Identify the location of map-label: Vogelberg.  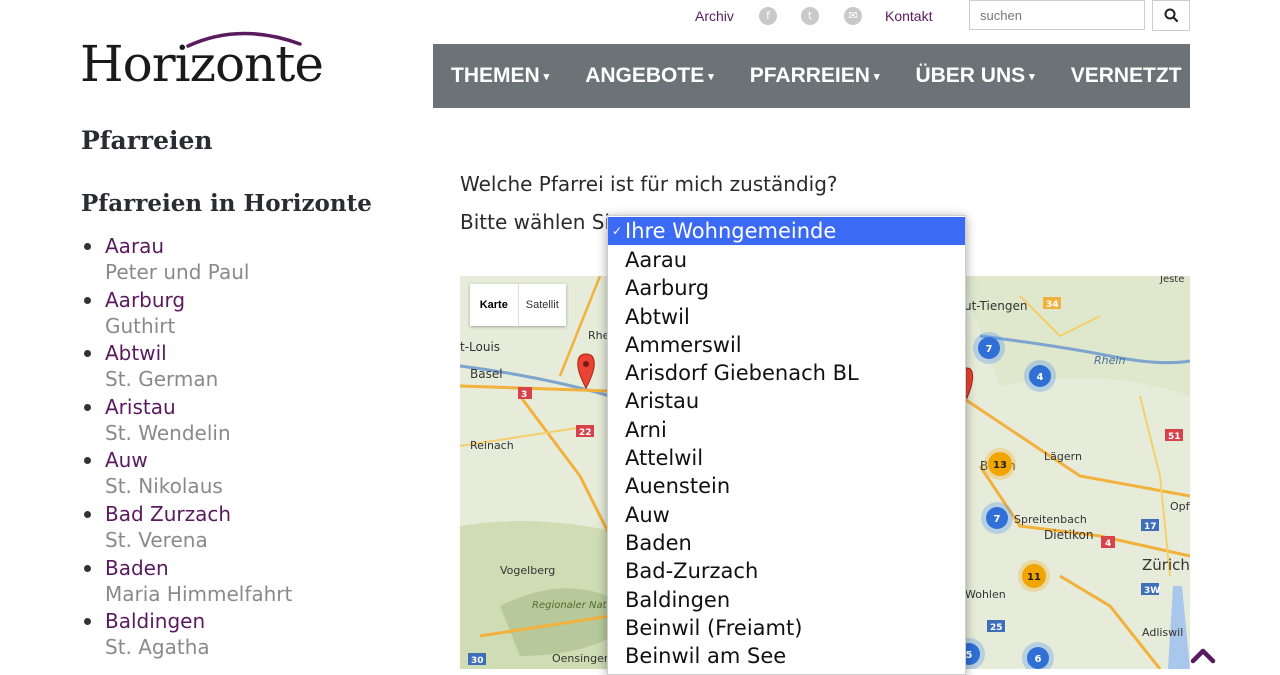
(527, 570).